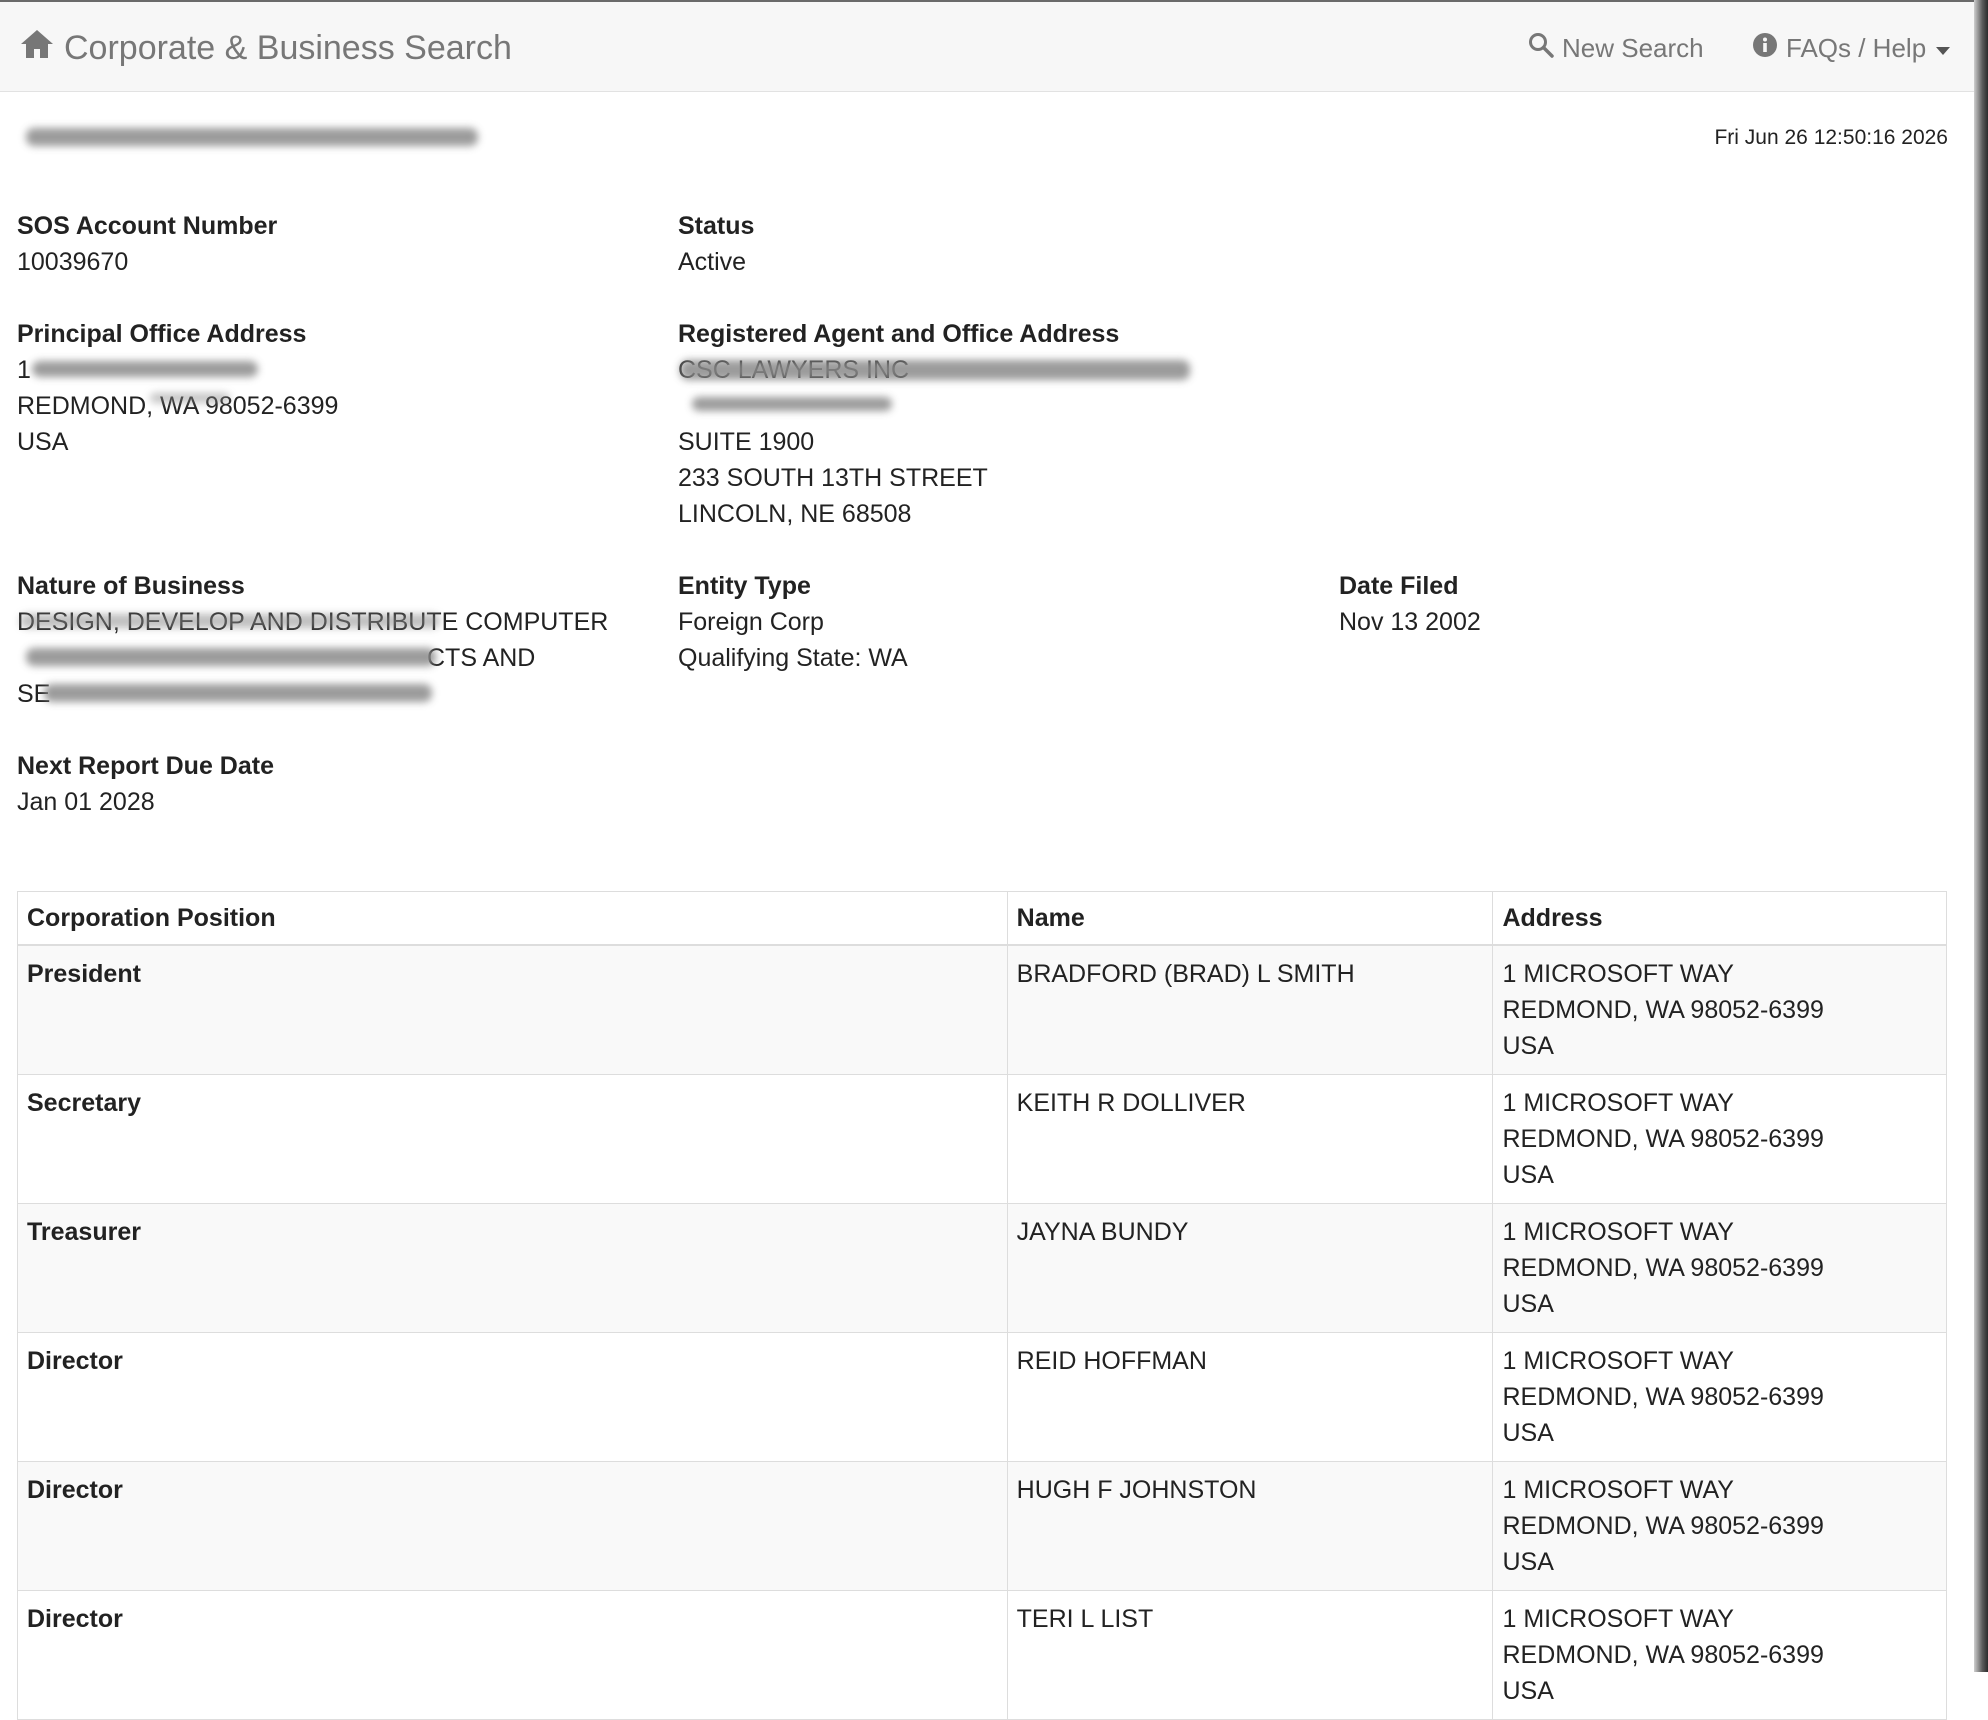 This screenshot has width=1988, height=1720. I want to click on entity-type-label: Entity Type, so click(744, 586).